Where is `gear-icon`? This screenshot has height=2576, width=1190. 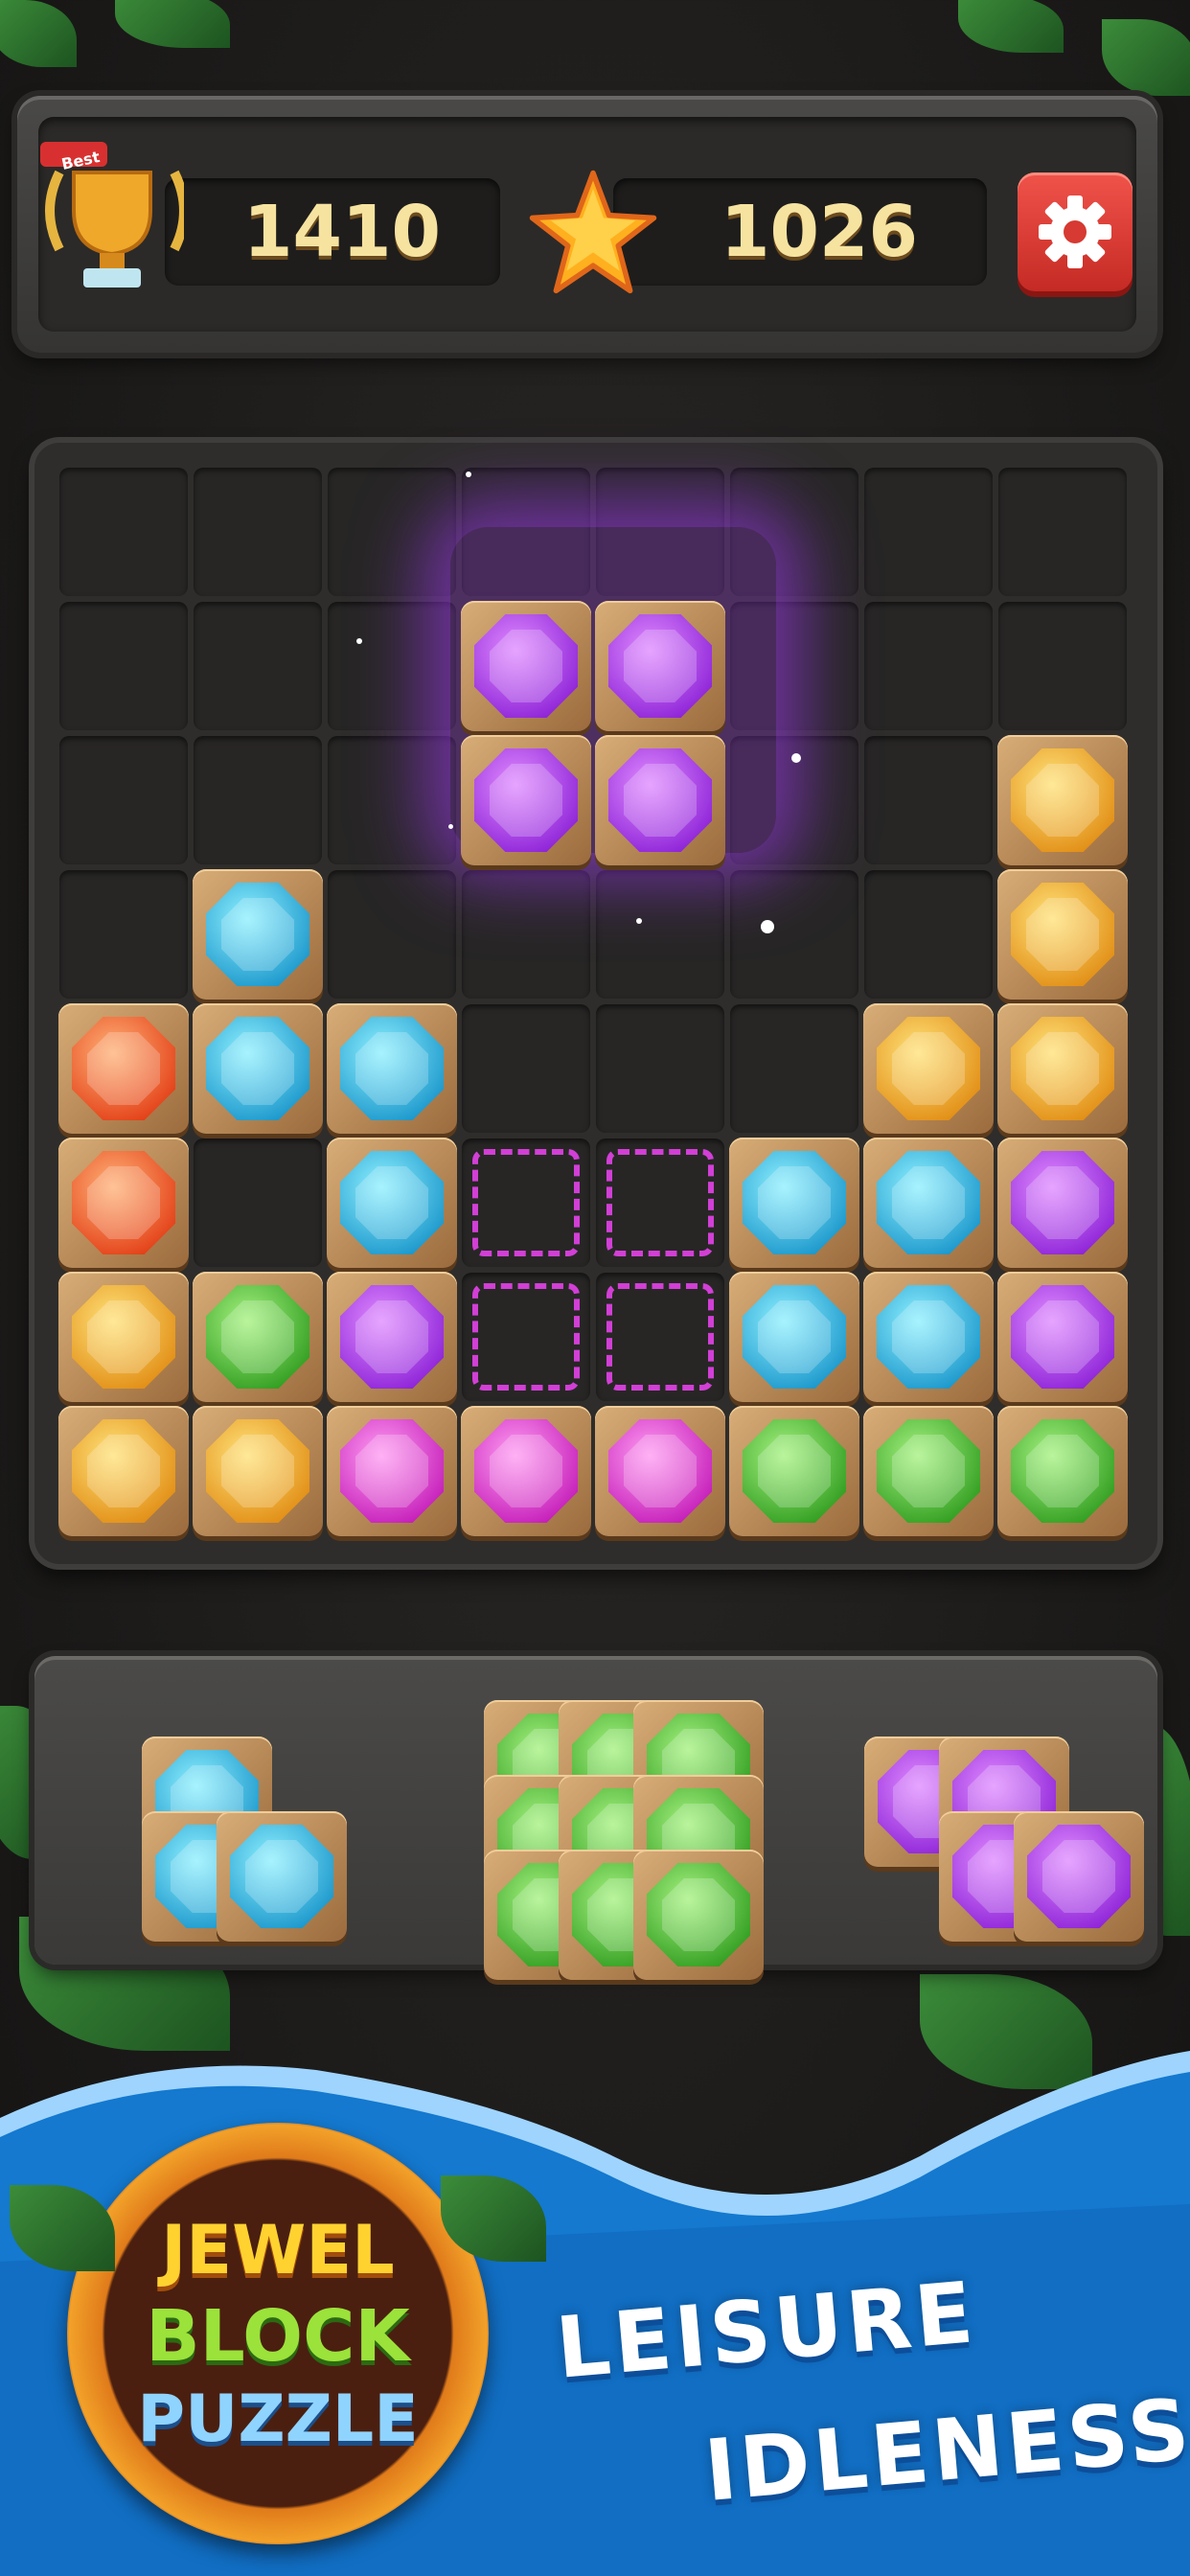
gear-icon is located at coordinates (1075, 232).